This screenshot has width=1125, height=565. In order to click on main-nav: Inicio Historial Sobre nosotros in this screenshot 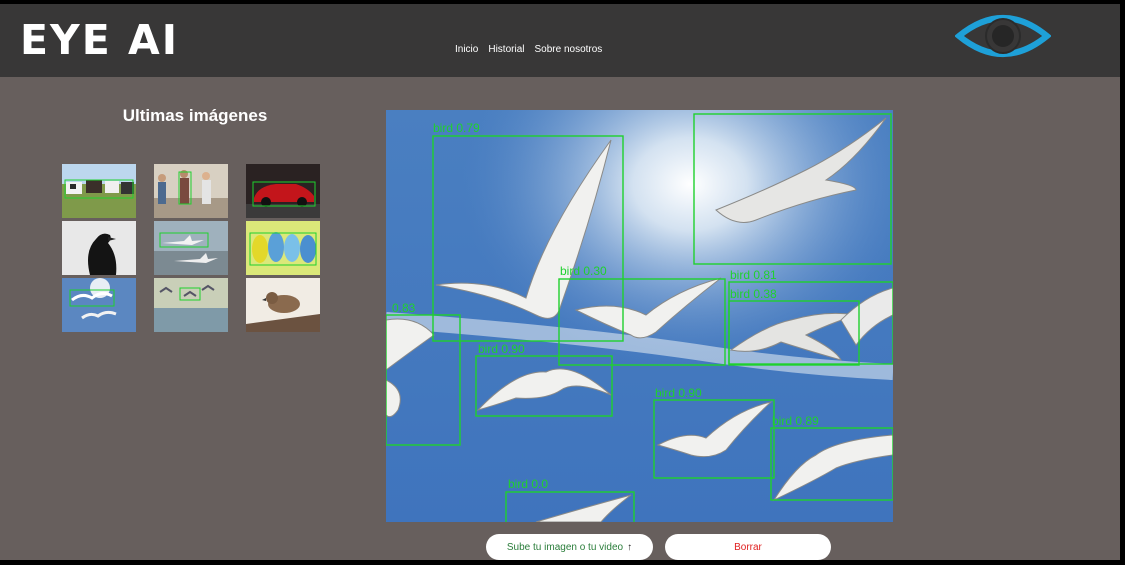, I will do `click(528, 49)`.